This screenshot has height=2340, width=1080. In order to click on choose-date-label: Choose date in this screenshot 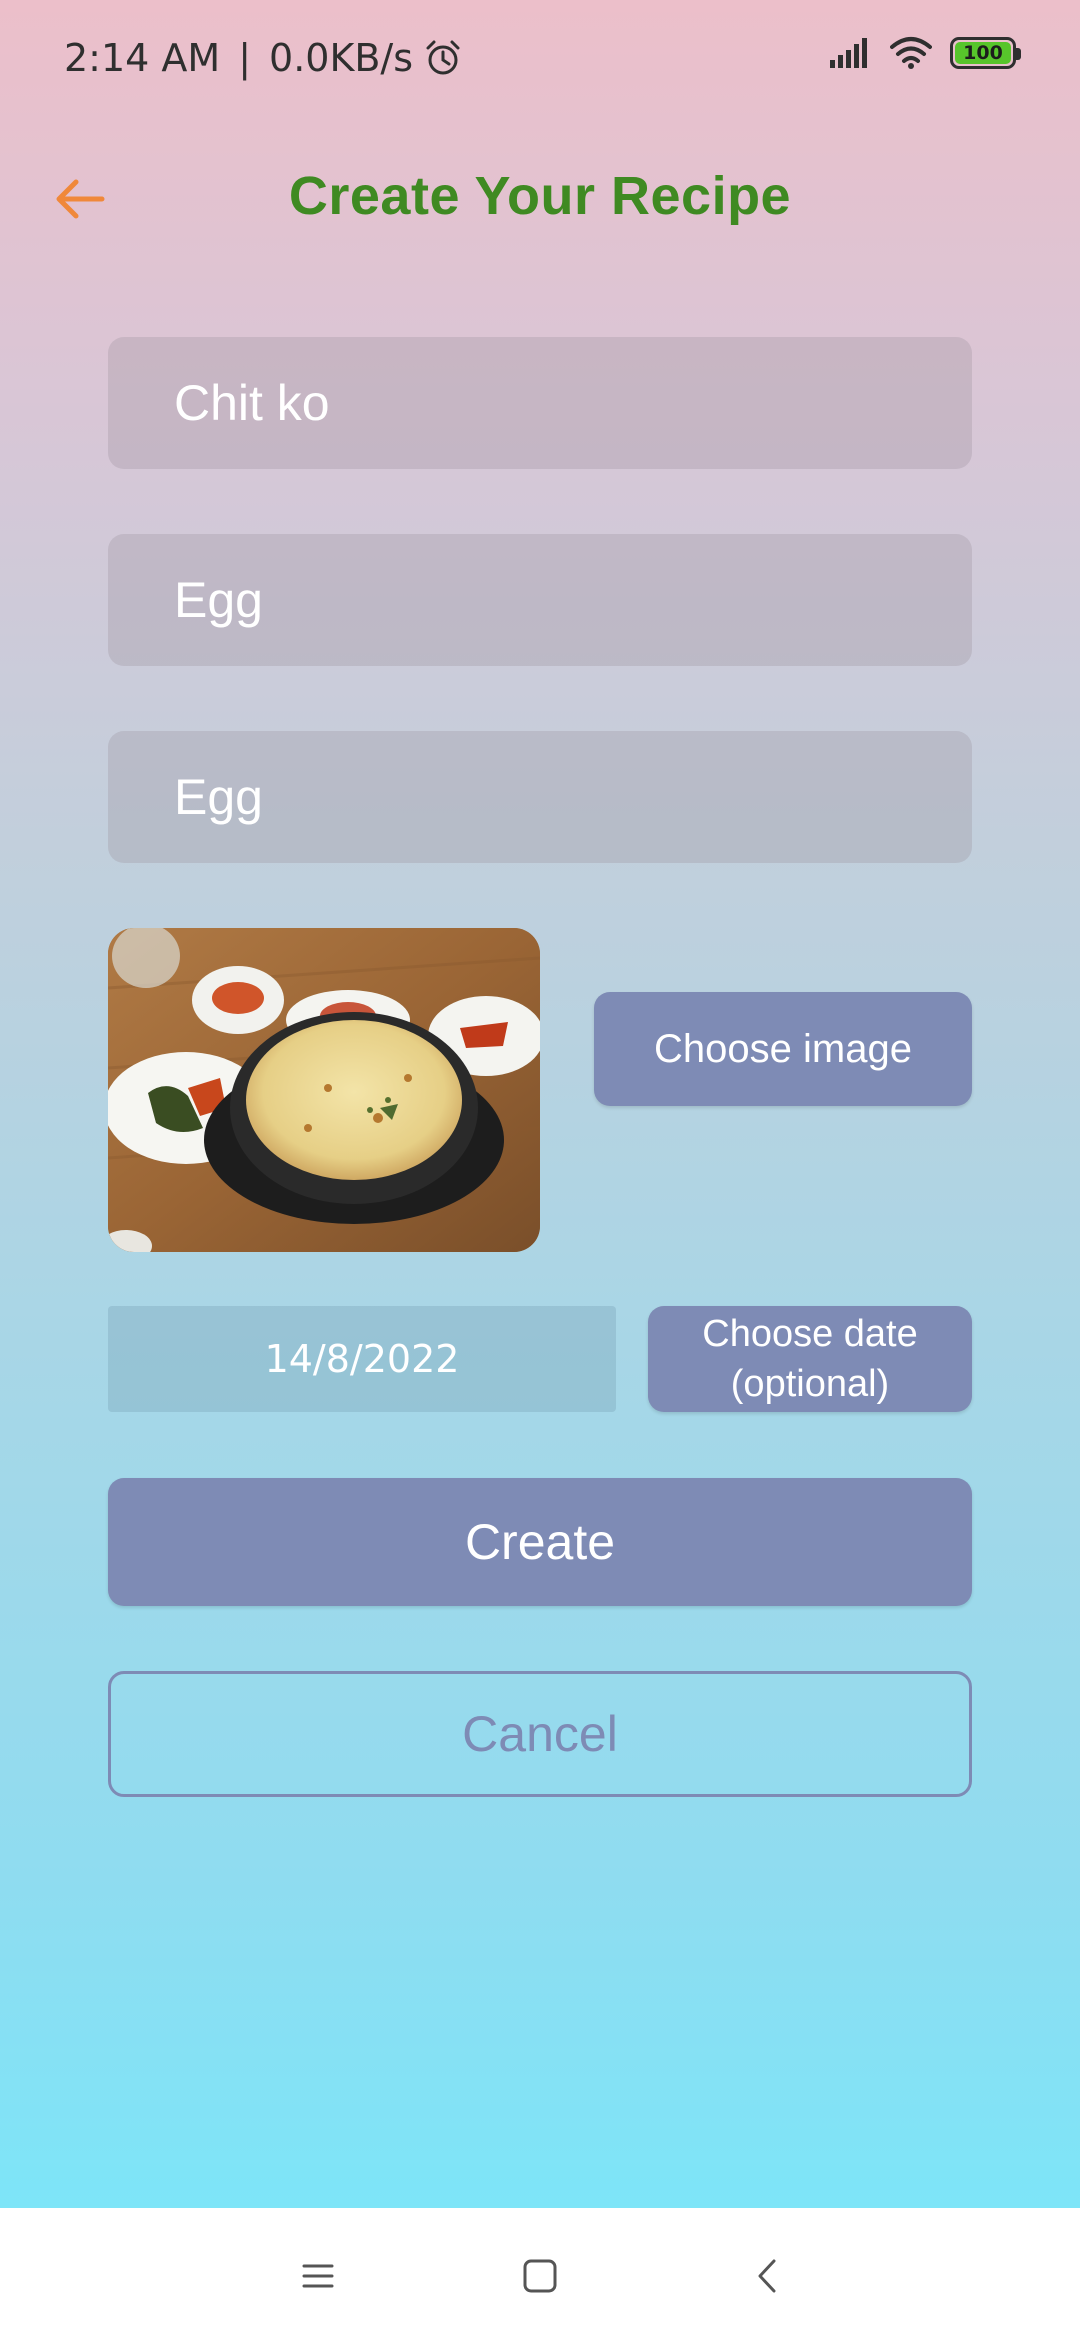, I will do `click(810, 1334)`.